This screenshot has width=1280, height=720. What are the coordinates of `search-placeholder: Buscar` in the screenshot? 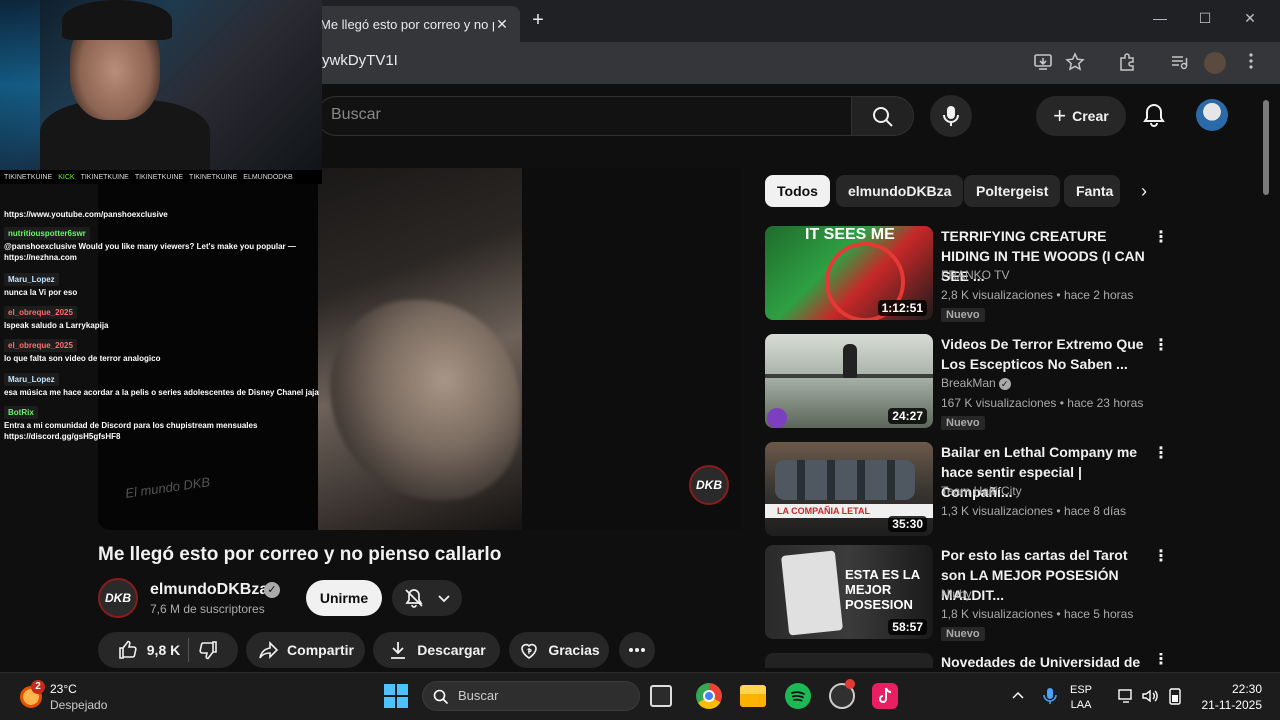 It's located at (356, 114).